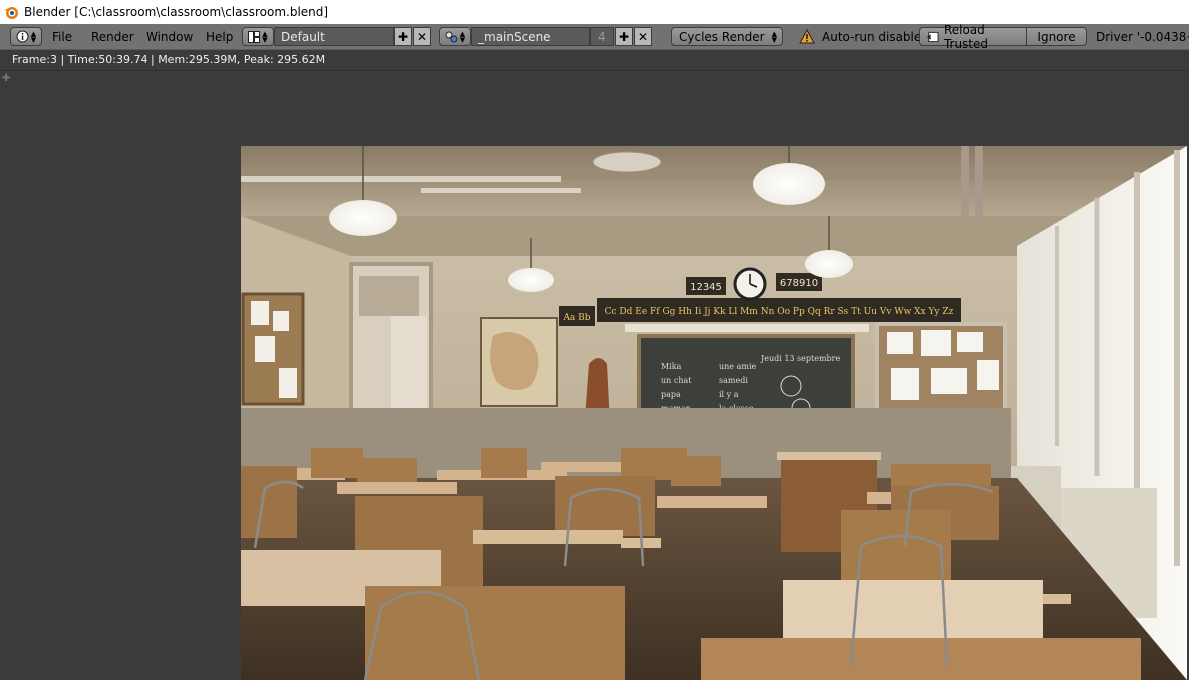 Image resolution: width=1189 pixels, height=680 pixels. I want to click on chalk-word: papa, so click(671, 394).